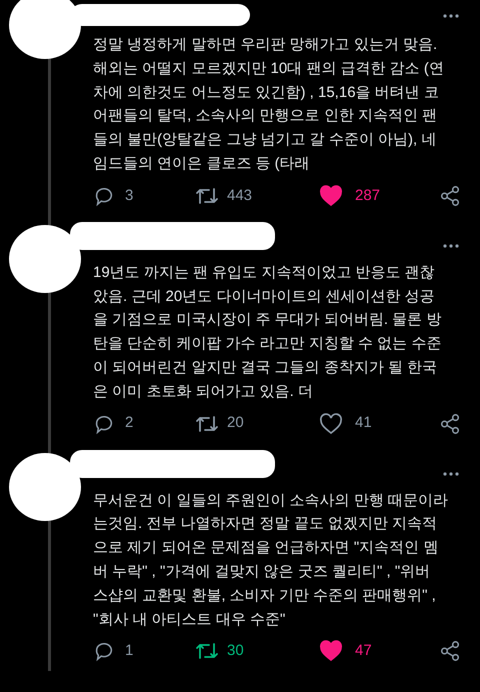  What do you see at coordinates (129, 196) in the screenshot?
I see `reply-count: 3` at bounding box center [129, 196].